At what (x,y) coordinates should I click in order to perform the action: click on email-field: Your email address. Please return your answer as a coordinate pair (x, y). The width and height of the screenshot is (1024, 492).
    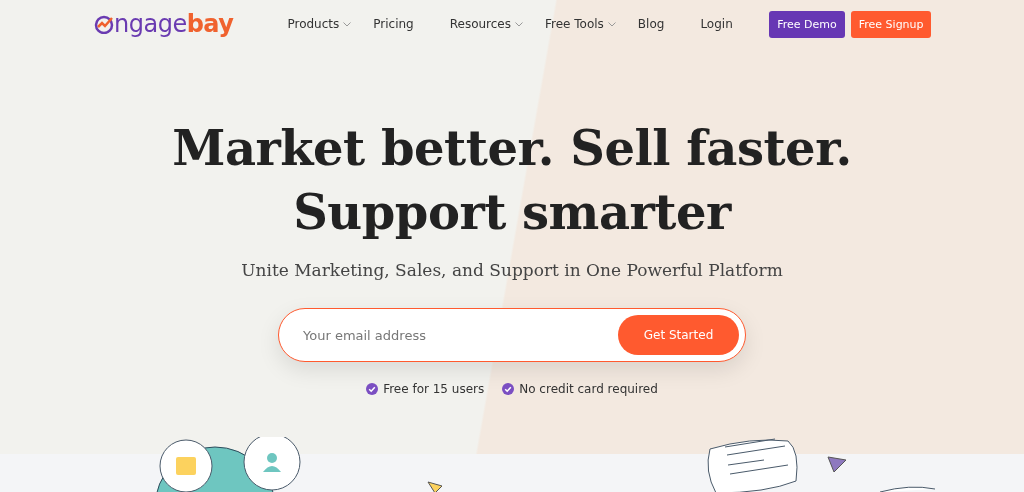
    Looking at the image, I should click on (459, 335).